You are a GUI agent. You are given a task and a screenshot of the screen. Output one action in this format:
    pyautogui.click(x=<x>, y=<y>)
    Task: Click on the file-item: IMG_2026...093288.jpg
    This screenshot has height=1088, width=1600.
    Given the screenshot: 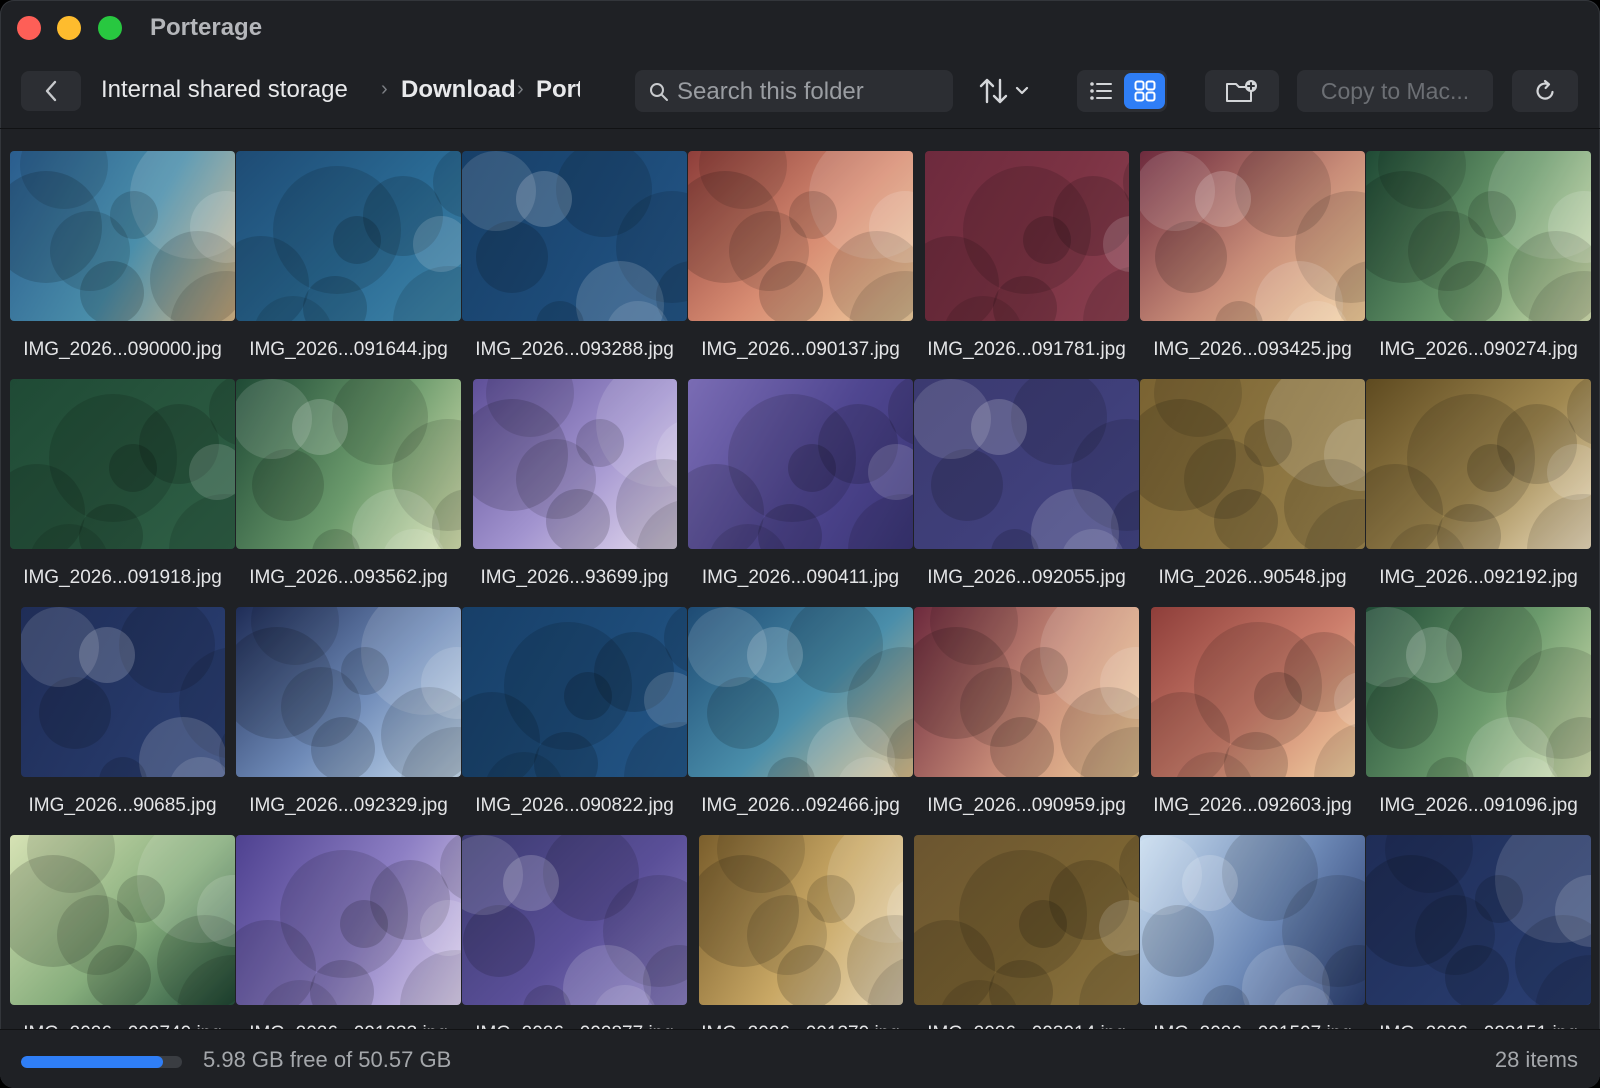 What is the action you would take?
    pyautogui.click(x=574, y=265)
    